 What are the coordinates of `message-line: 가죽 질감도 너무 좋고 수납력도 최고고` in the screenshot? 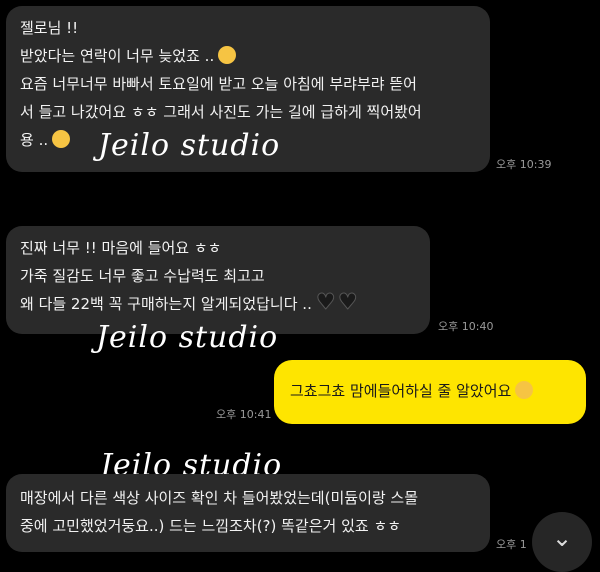 It's located at (142, 276).